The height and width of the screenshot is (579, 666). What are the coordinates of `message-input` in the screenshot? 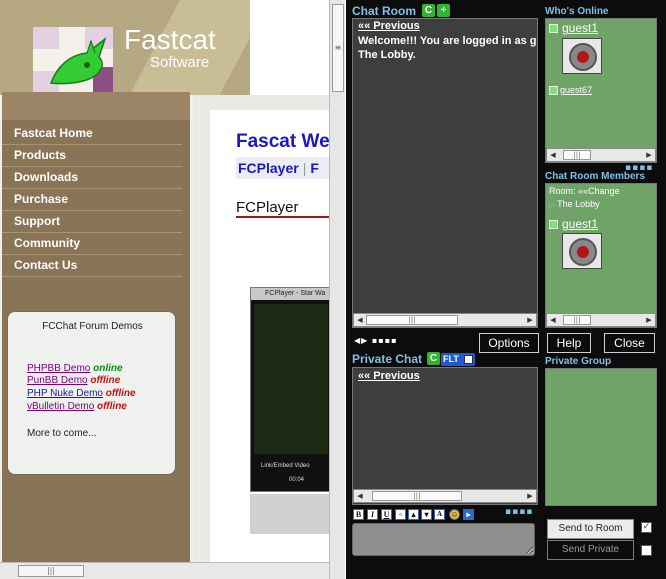 It's located at (443, 539).